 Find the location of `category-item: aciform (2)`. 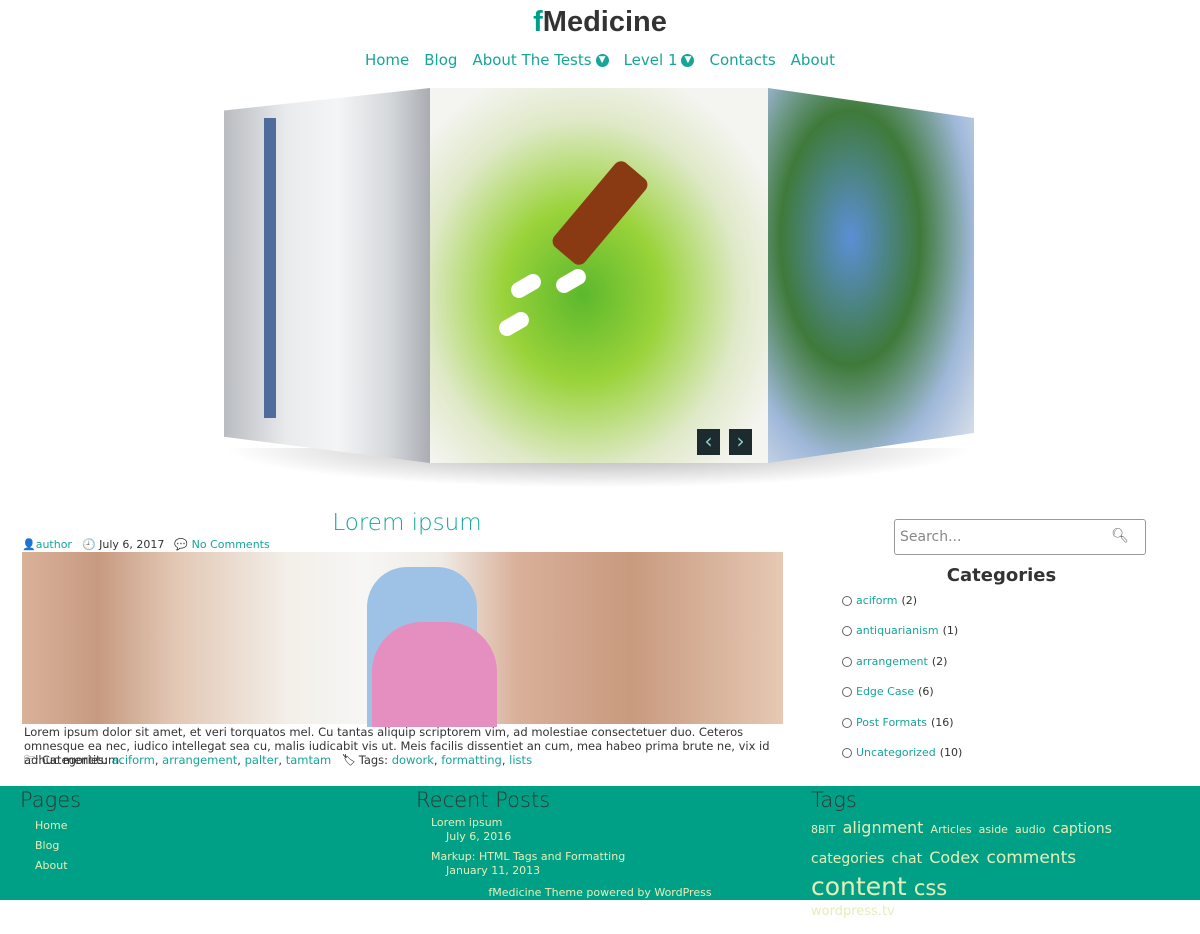

category-item: aciform (2) is located at coordinates (902, 609).